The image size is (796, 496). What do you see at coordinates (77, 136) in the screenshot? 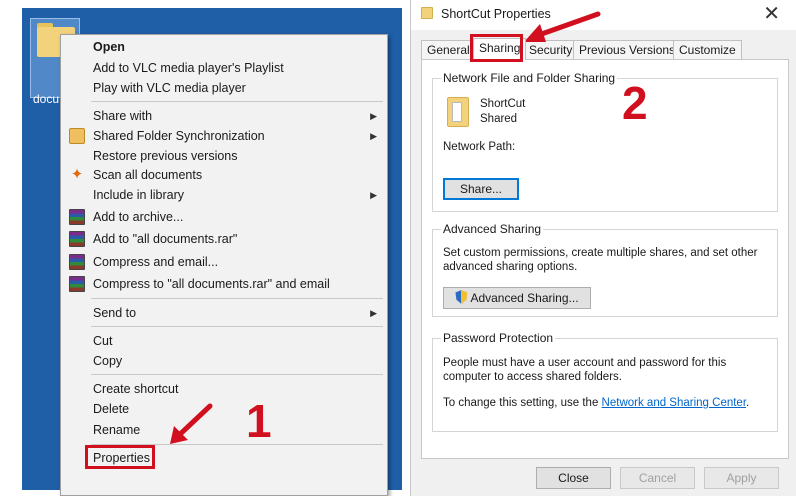
I see `sync-icon` at bounding box center [77, 136].